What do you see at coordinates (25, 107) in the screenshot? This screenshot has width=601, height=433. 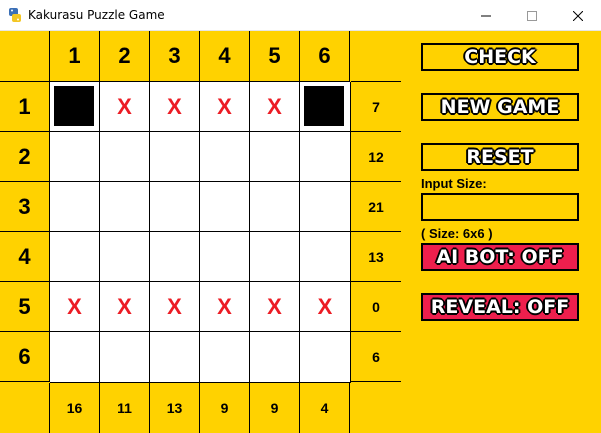 I see `row-header: 1` at bounding box center [25, 107].